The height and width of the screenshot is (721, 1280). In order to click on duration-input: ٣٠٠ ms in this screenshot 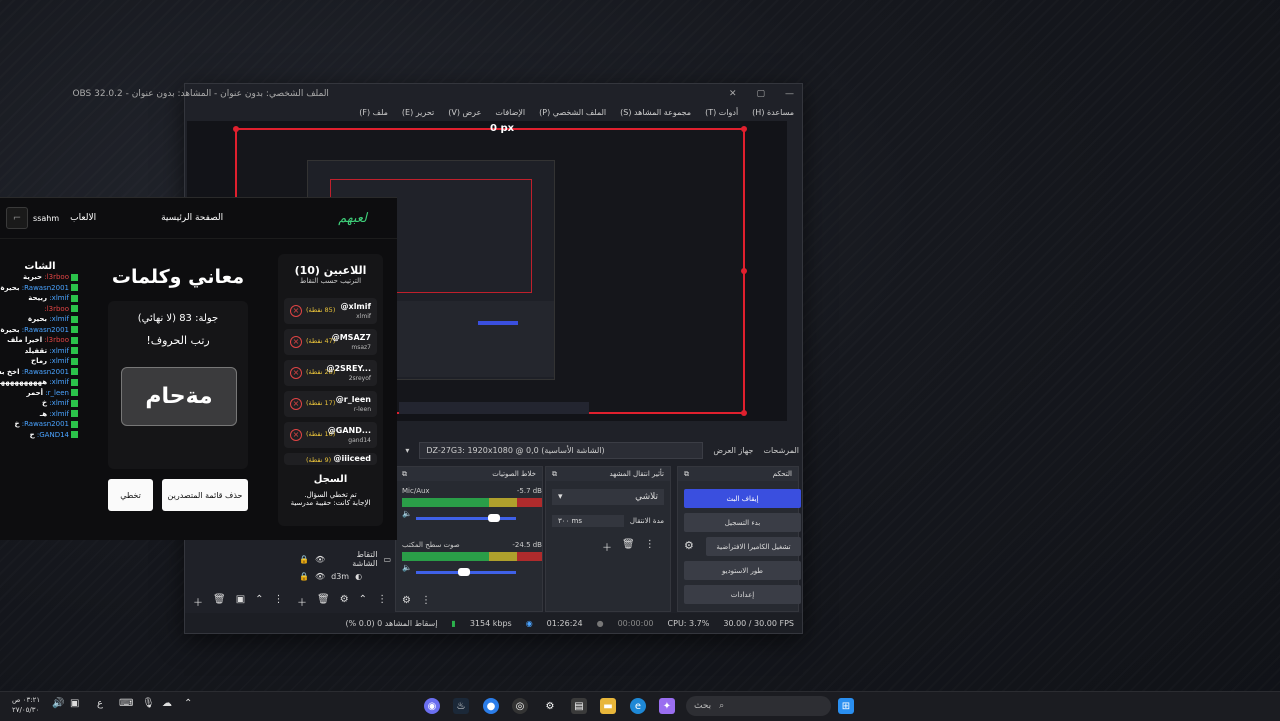, I will do `click(588, 521)`.